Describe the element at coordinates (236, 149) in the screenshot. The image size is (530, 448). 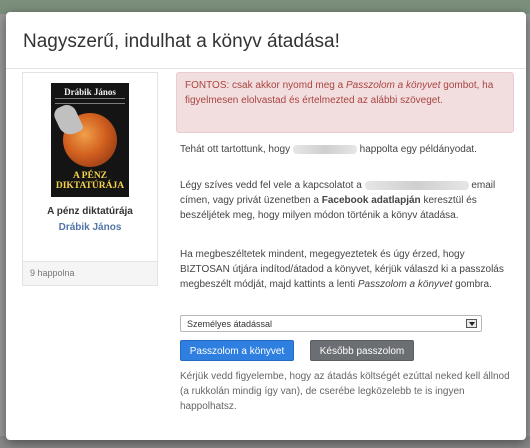
I see `happol-notice-before: Tehát ott tartottunk, hogy` at that location.